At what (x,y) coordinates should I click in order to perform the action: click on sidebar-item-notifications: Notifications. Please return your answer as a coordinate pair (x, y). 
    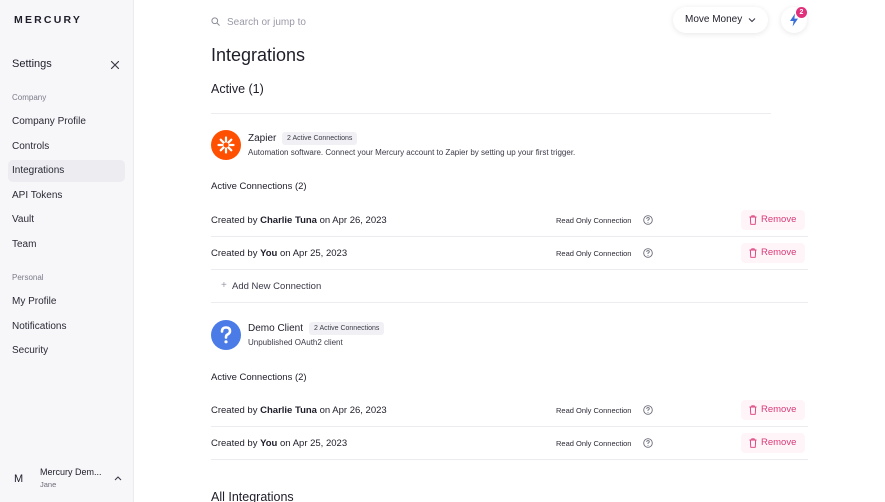
    Looking at the image, I should click on (66, 327).